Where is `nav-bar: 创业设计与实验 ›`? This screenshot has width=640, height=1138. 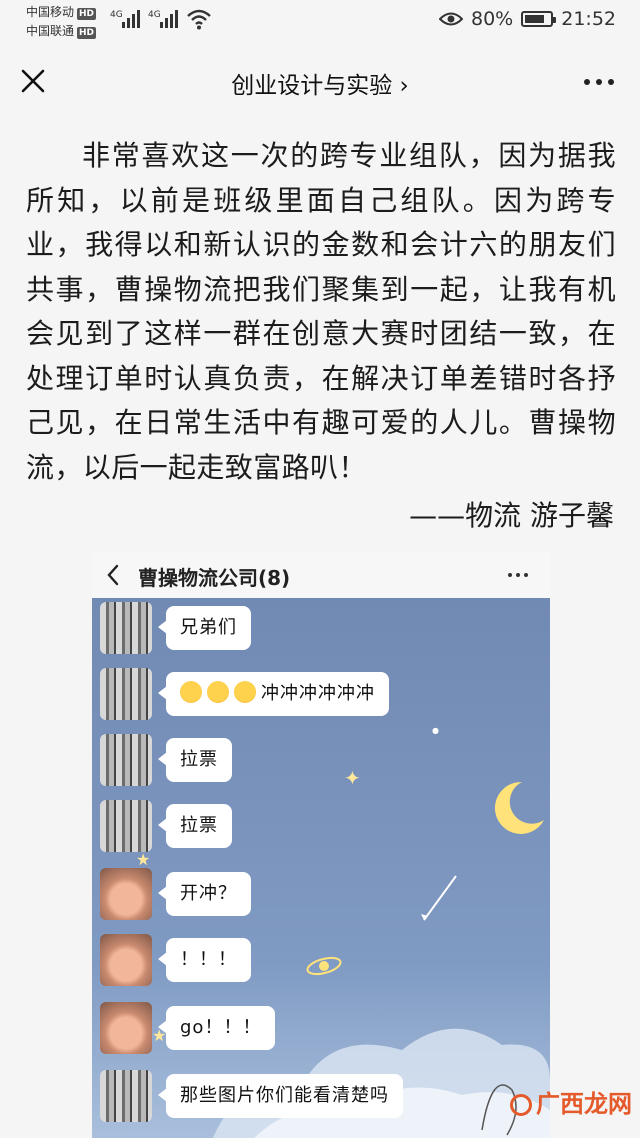
nav-bar: 创业设计与实验 › is located at coordinates (320, 82).